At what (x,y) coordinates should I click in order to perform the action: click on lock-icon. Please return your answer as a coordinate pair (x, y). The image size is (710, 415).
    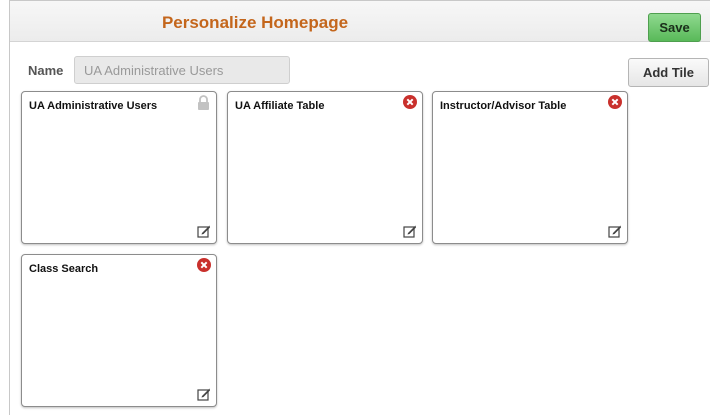
    Looking at the image, I should click on (203, 102).